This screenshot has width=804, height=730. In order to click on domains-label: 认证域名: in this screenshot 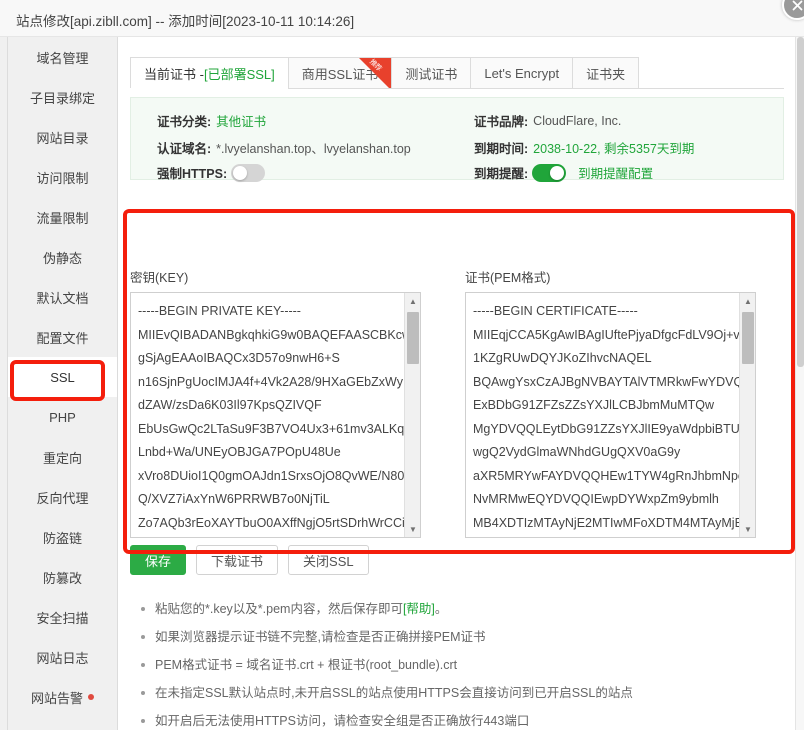, I will do `click(184, 149)`.